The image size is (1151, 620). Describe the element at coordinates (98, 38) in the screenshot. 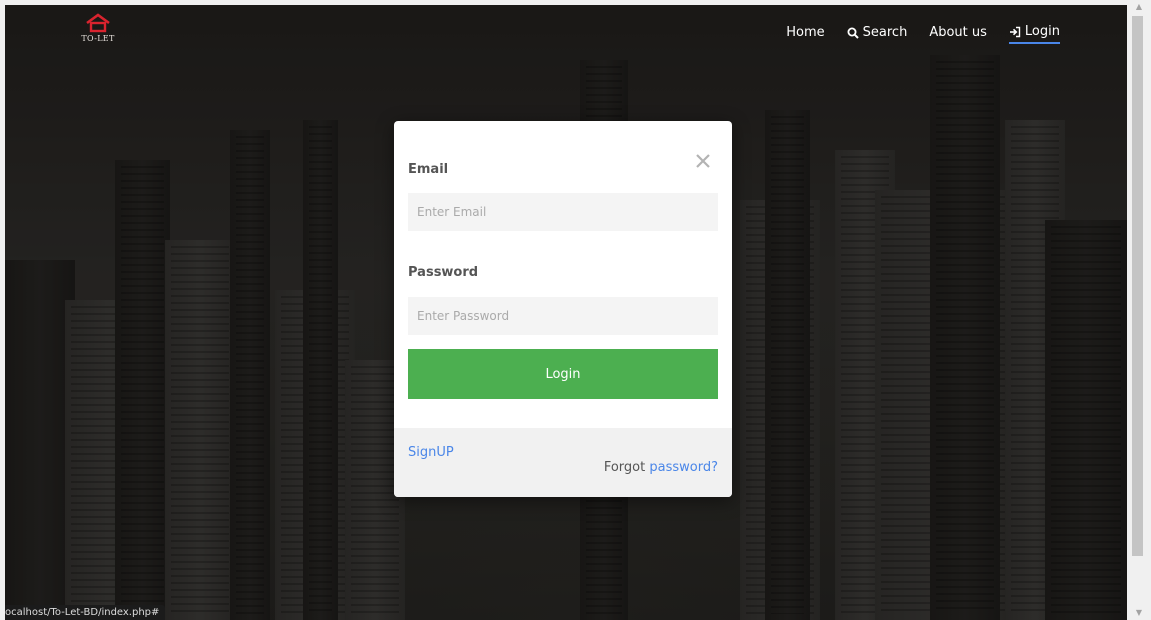

I see `brand-name: TO-LET` at that location.